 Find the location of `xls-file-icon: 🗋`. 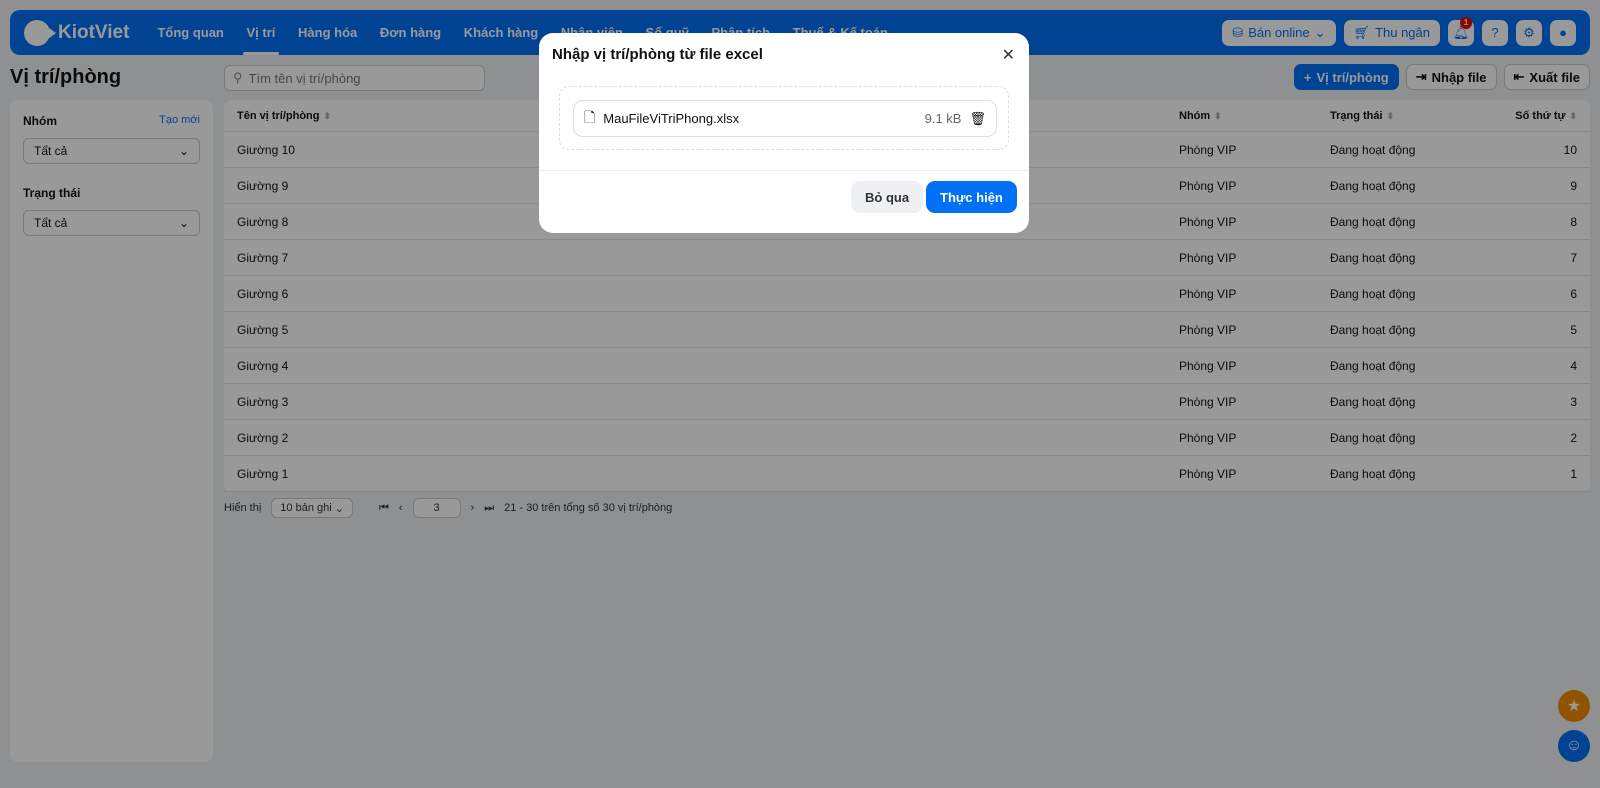

xls-file-icon: 🗋 is located at coordinates (590, 116).